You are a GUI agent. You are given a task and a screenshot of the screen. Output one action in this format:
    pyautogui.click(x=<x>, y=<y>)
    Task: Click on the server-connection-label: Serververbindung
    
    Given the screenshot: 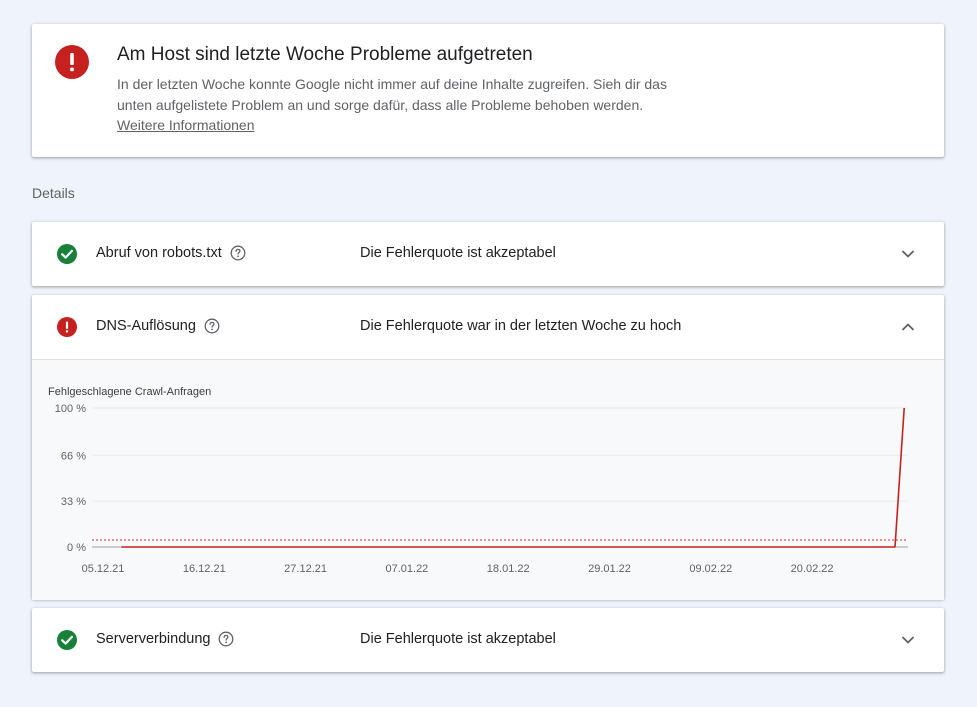 What is the action you would take?
    pyautogui.click(x=165, y=639)
    